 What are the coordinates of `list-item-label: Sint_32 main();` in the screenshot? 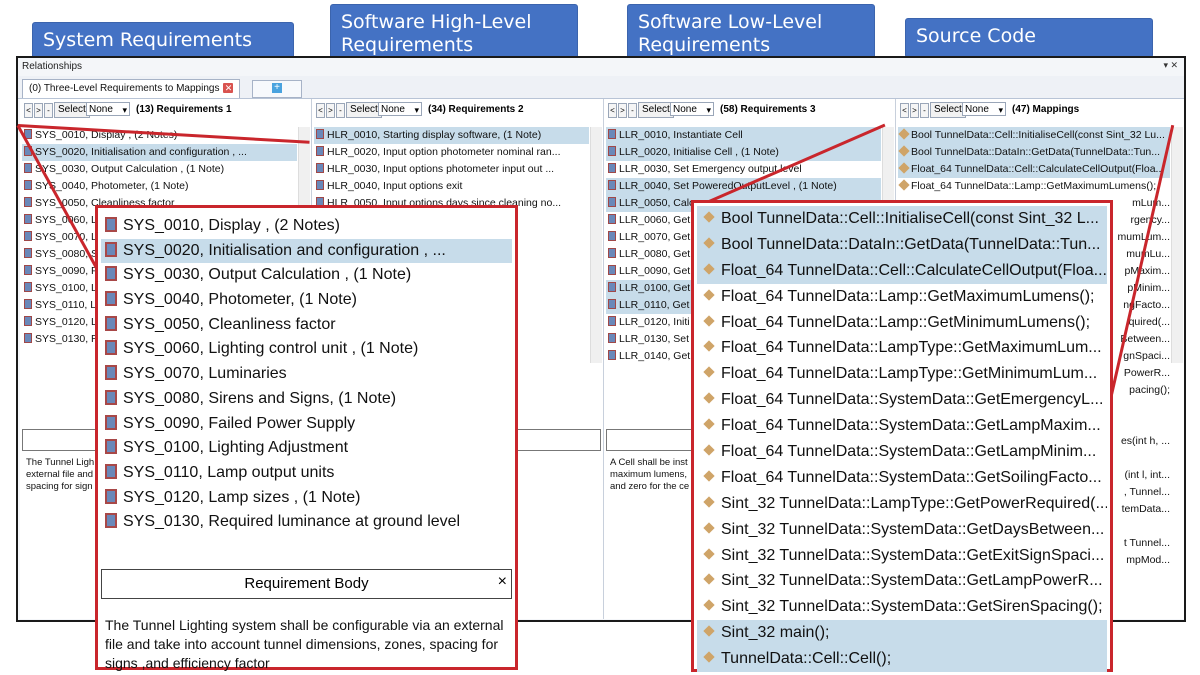 It's located at (775, 633).